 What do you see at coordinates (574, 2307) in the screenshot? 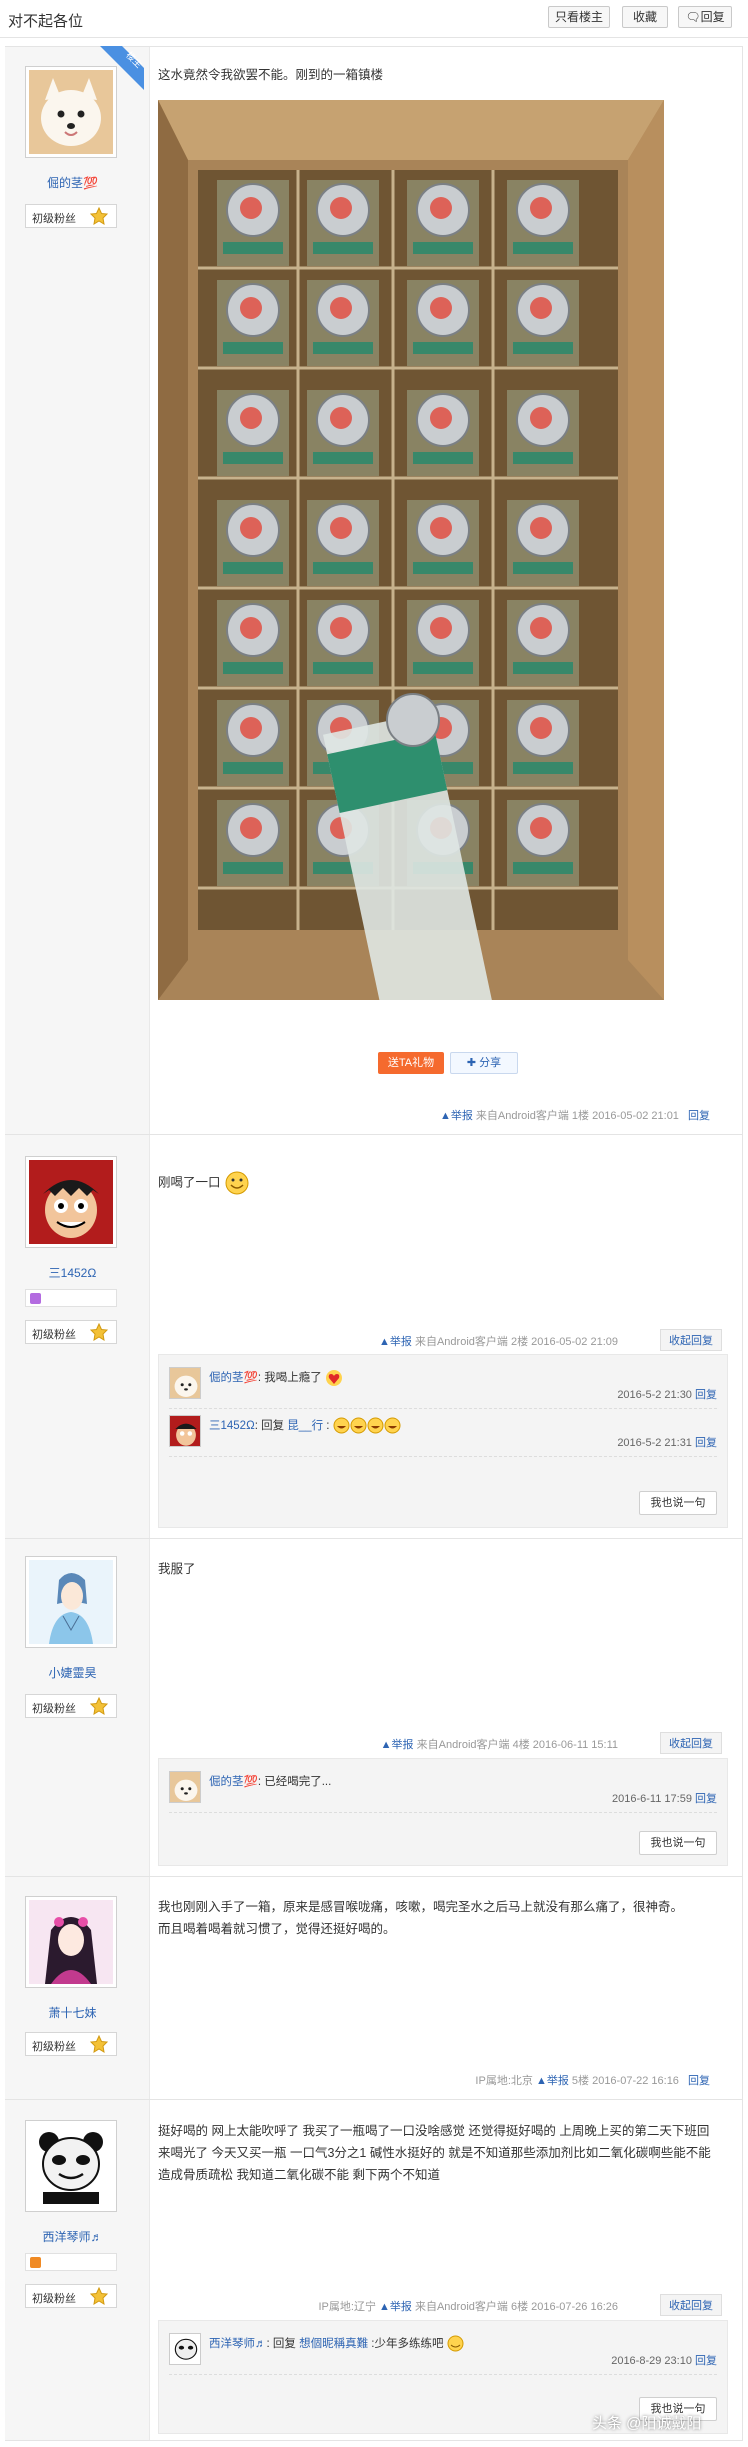
I see `post-time: 2016-07-26 16:26` at bounding box center [574, 2307].